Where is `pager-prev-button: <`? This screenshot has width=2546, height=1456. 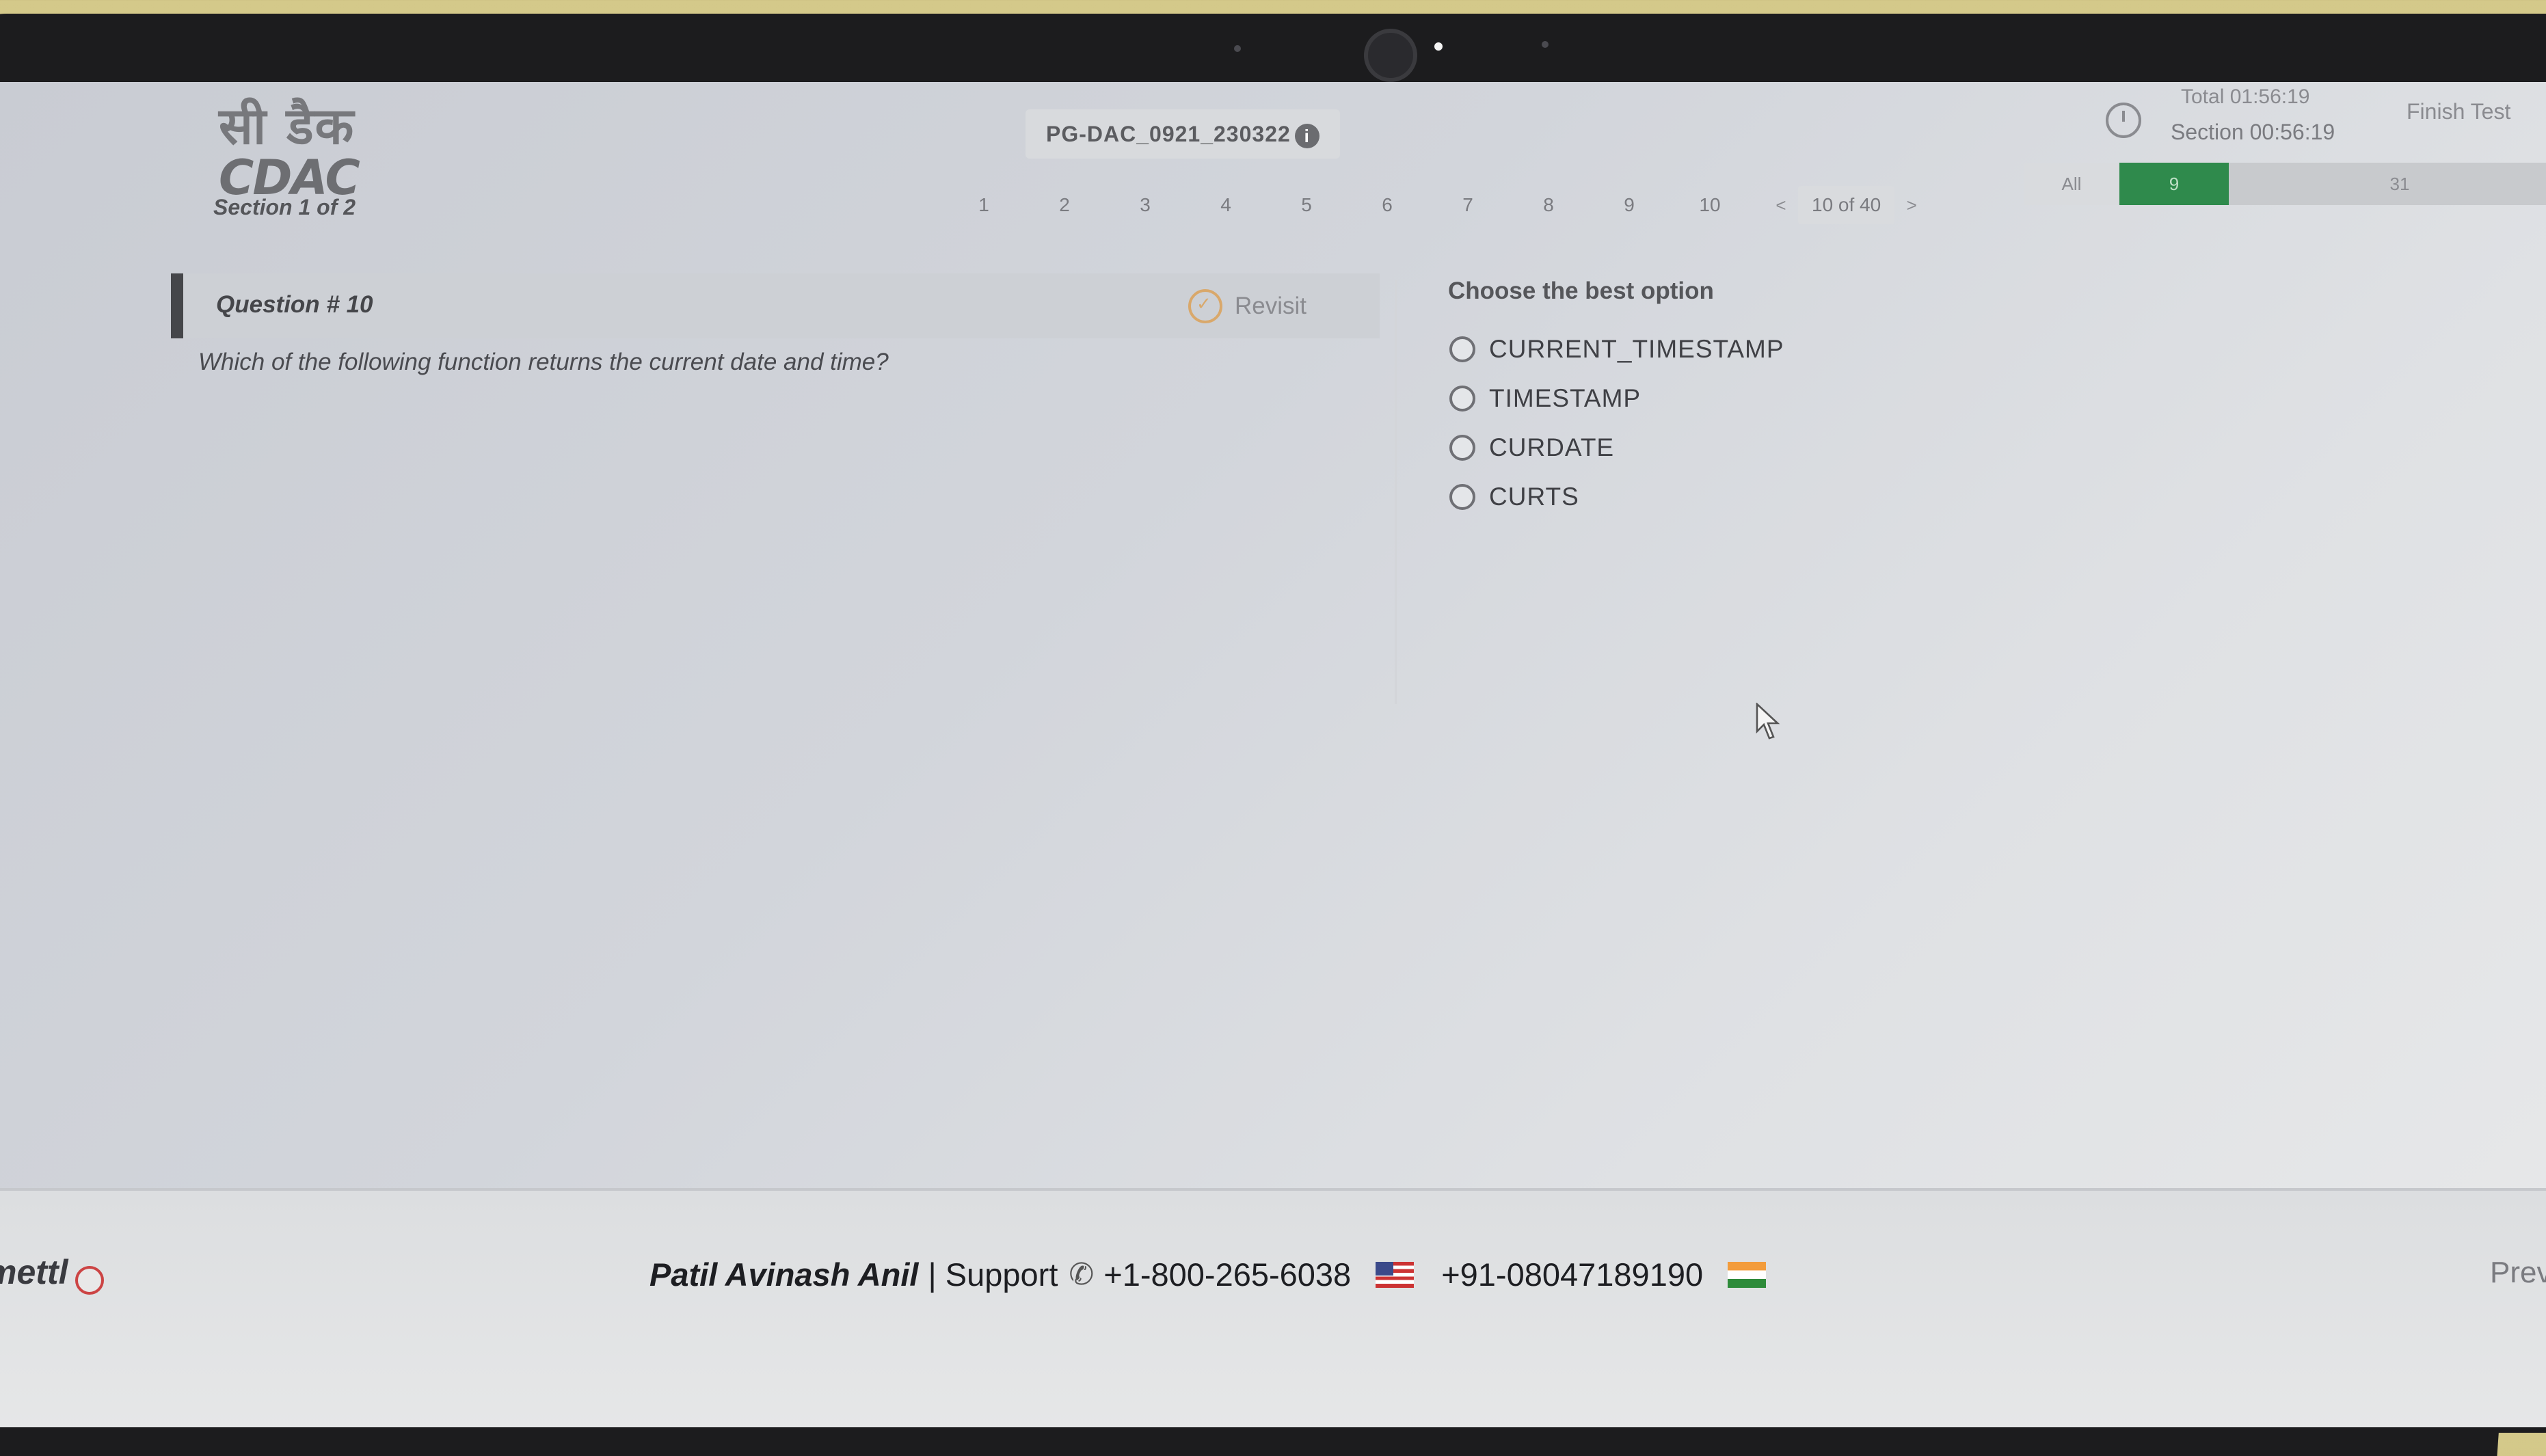 pager-prev-button: < is located at coordinates (1781, 206).